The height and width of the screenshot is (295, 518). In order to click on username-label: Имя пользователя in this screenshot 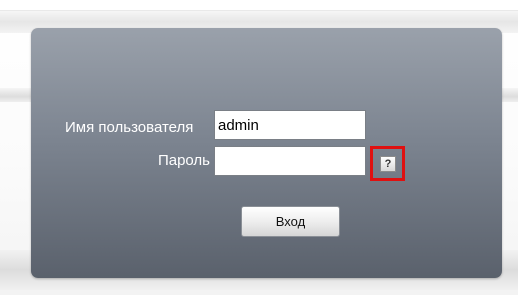, I will do `click(129, 127)`.